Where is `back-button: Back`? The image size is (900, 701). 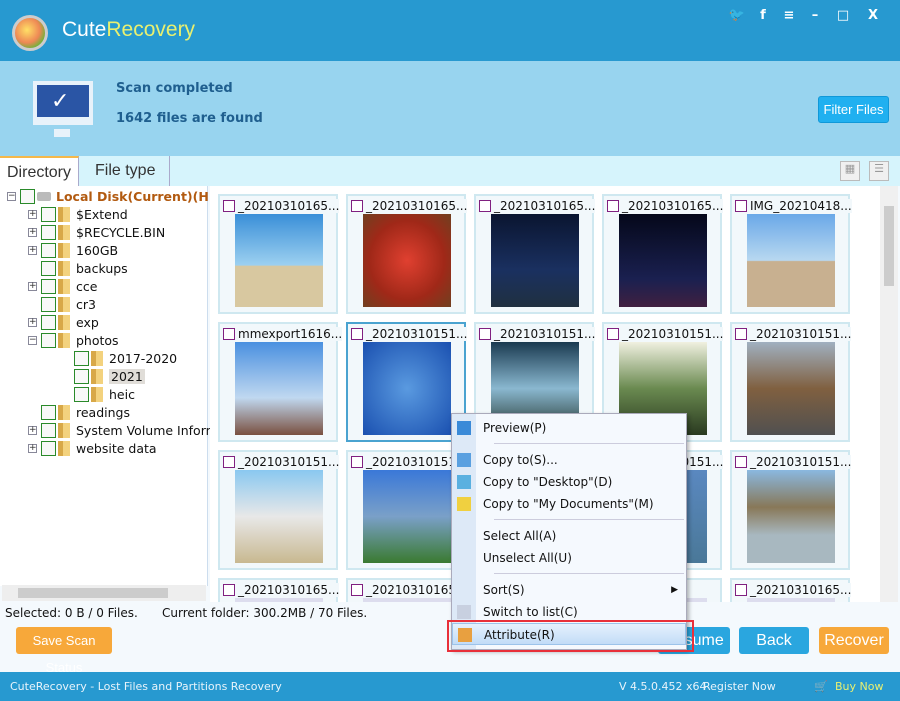 back-button: Back is located at coordinates (774, 640).